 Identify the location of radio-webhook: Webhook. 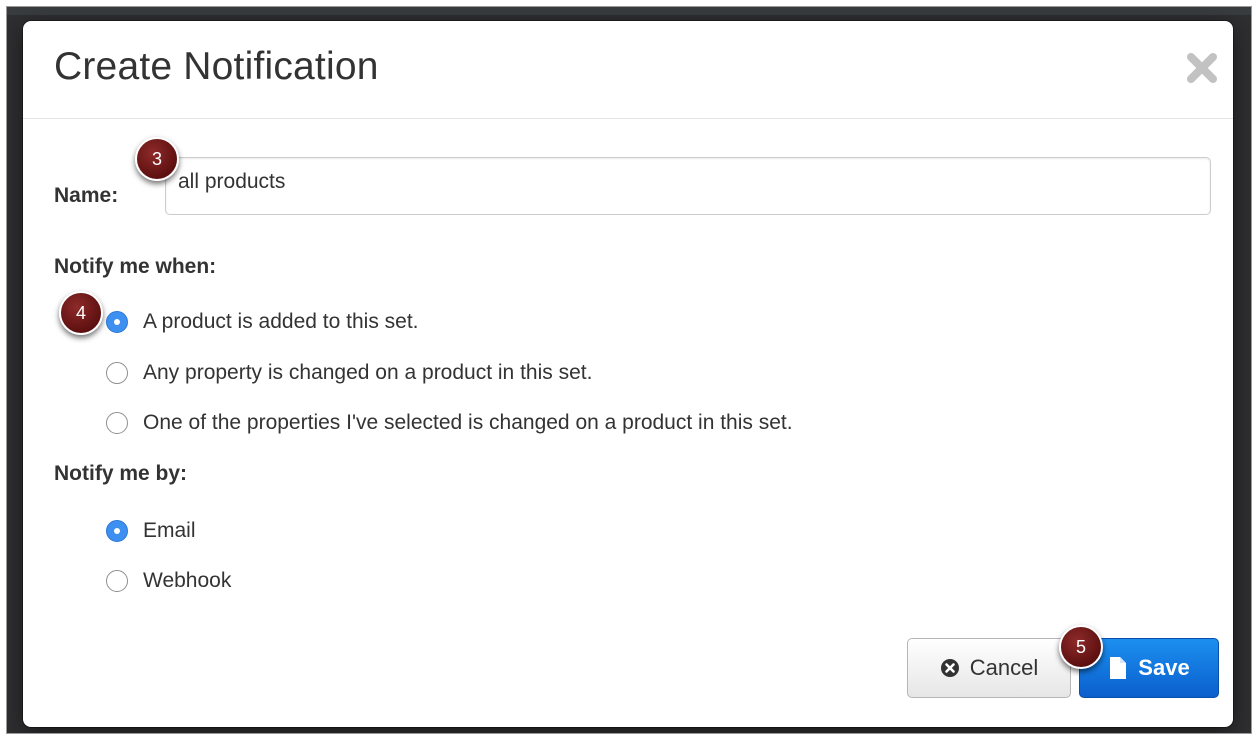
(168, 581).